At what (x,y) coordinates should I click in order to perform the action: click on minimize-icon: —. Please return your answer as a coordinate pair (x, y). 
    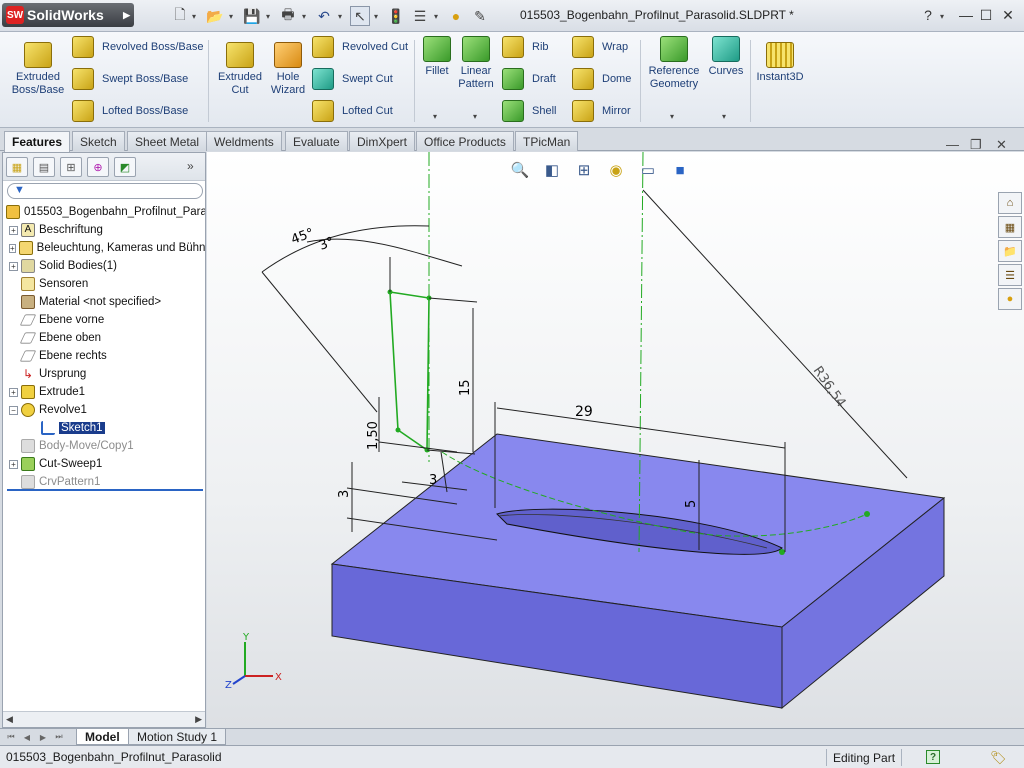
    Looking at the image, I should click on (966, 15).